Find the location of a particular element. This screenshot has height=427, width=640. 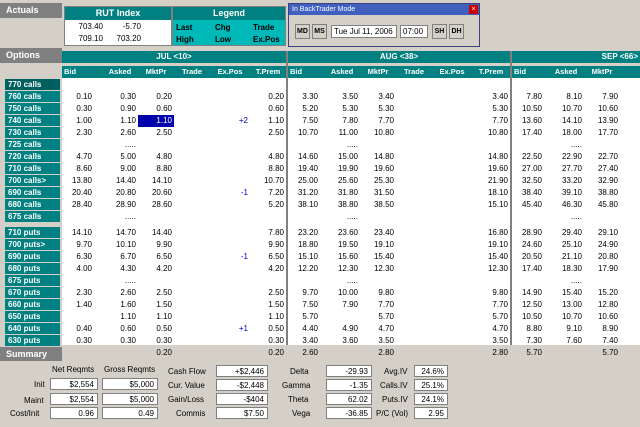

cell-sep-0: 14.90 is located at coordinates (528, 293).